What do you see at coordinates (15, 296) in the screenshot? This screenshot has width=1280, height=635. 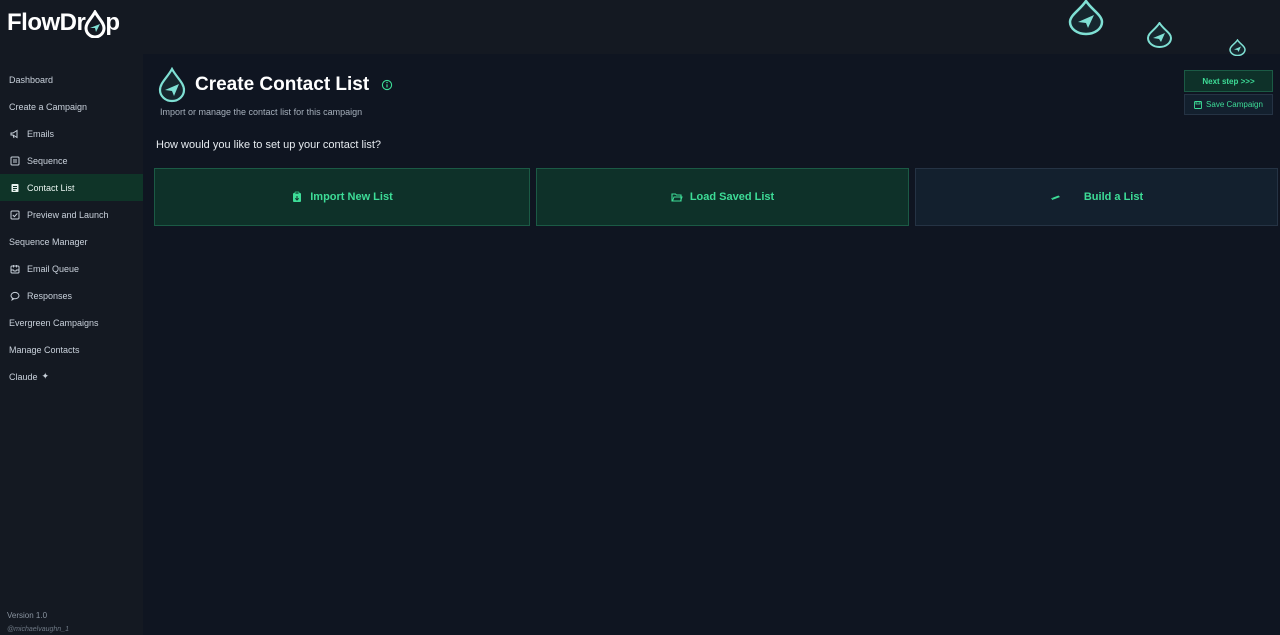 I see `chat-icon` at bounding box center [15, 296].